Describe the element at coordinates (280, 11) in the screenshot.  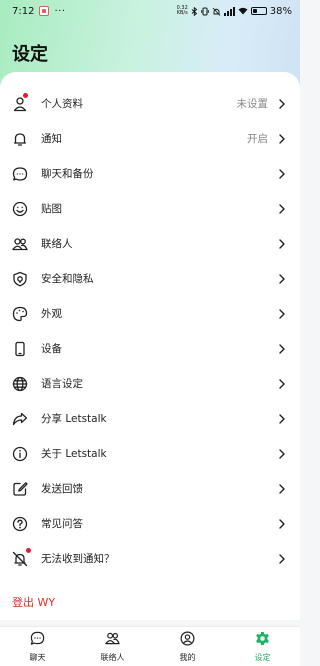
I see `battery-percent: 38%` at that location.